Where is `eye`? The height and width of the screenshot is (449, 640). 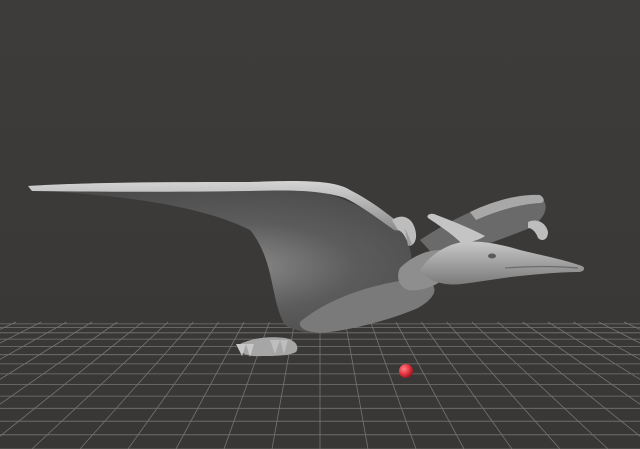 eye is located at coordinates (492, 256).